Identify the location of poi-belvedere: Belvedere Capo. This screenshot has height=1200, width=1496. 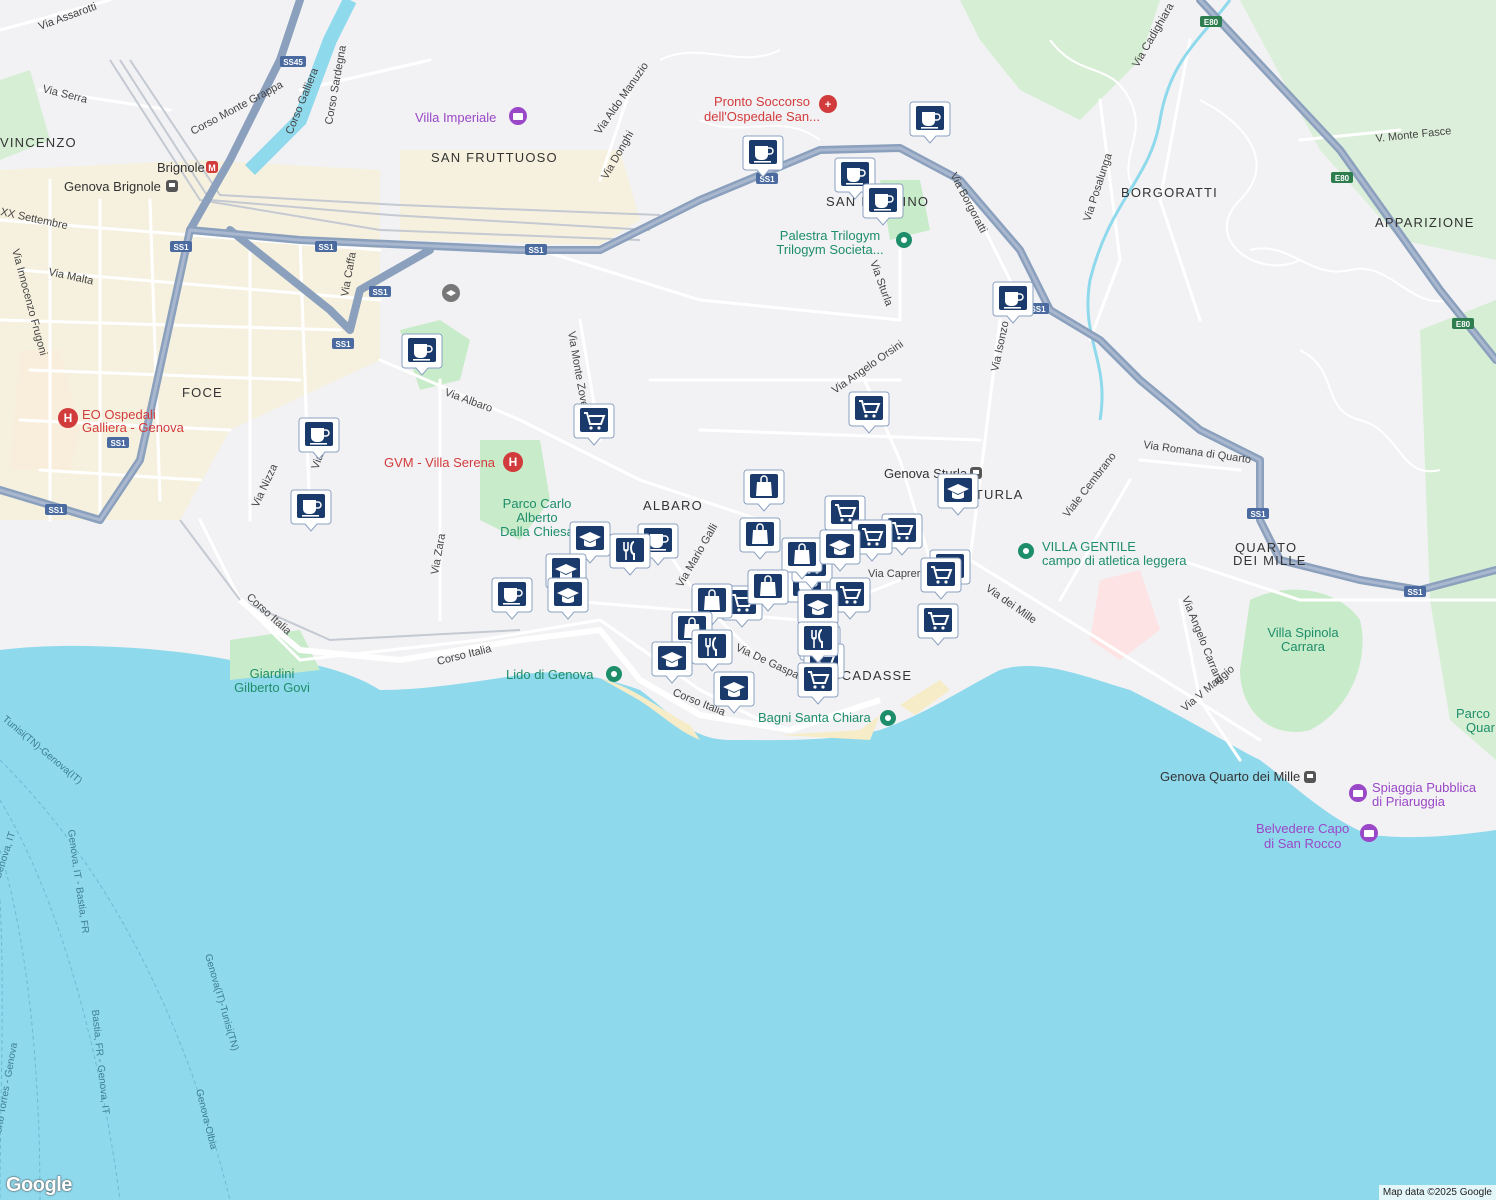
(1302, 828).